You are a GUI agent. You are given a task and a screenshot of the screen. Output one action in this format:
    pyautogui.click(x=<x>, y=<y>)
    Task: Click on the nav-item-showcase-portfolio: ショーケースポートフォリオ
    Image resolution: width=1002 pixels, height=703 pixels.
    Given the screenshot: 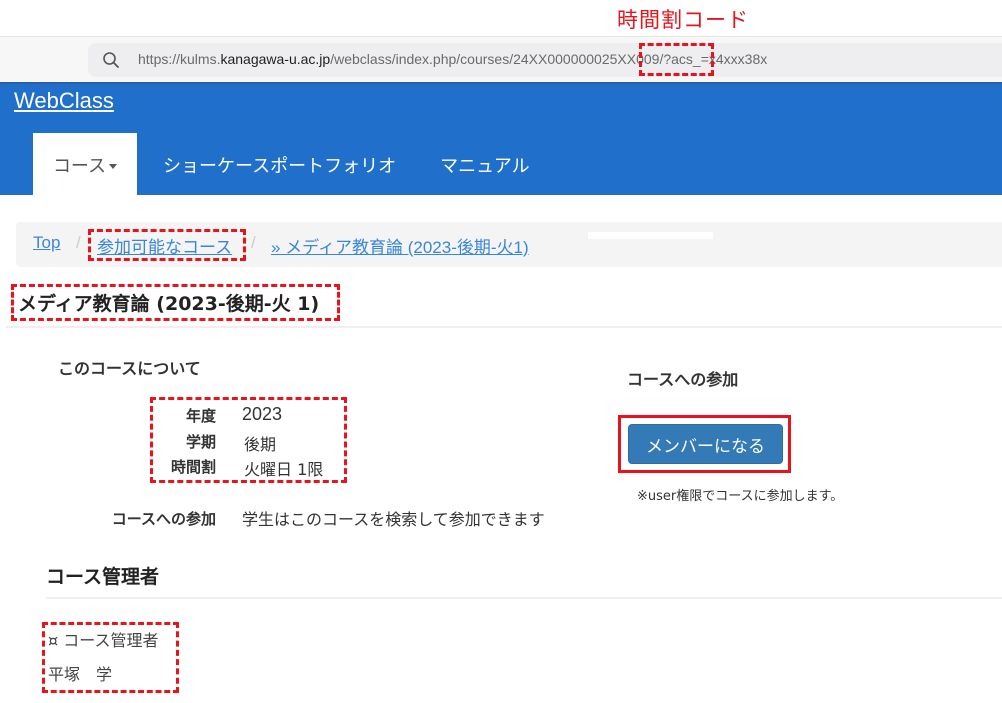 What is the action you would take?
    pyautogui.click(x=277, y=165)
    